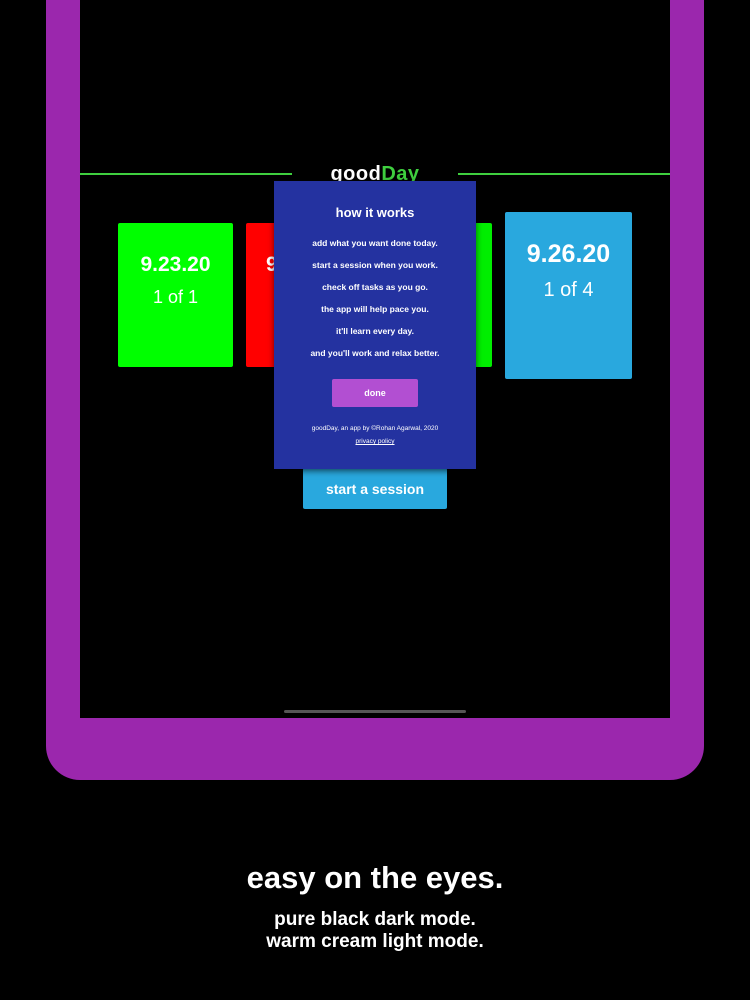 Image resolution: width=750 pixels, height=1000 pixels. I want to click on start-session-button: start a session, so click(375, 488).